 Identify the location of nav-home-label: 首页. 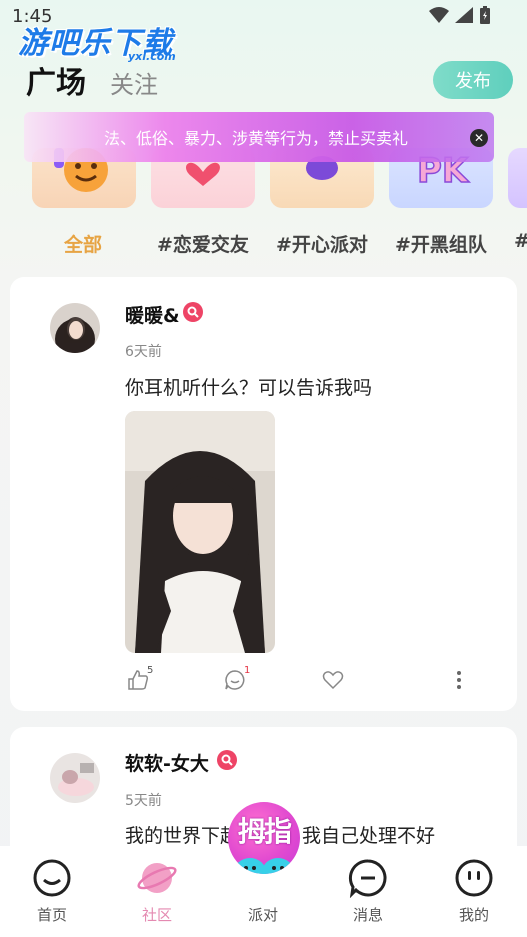
(51, 915).